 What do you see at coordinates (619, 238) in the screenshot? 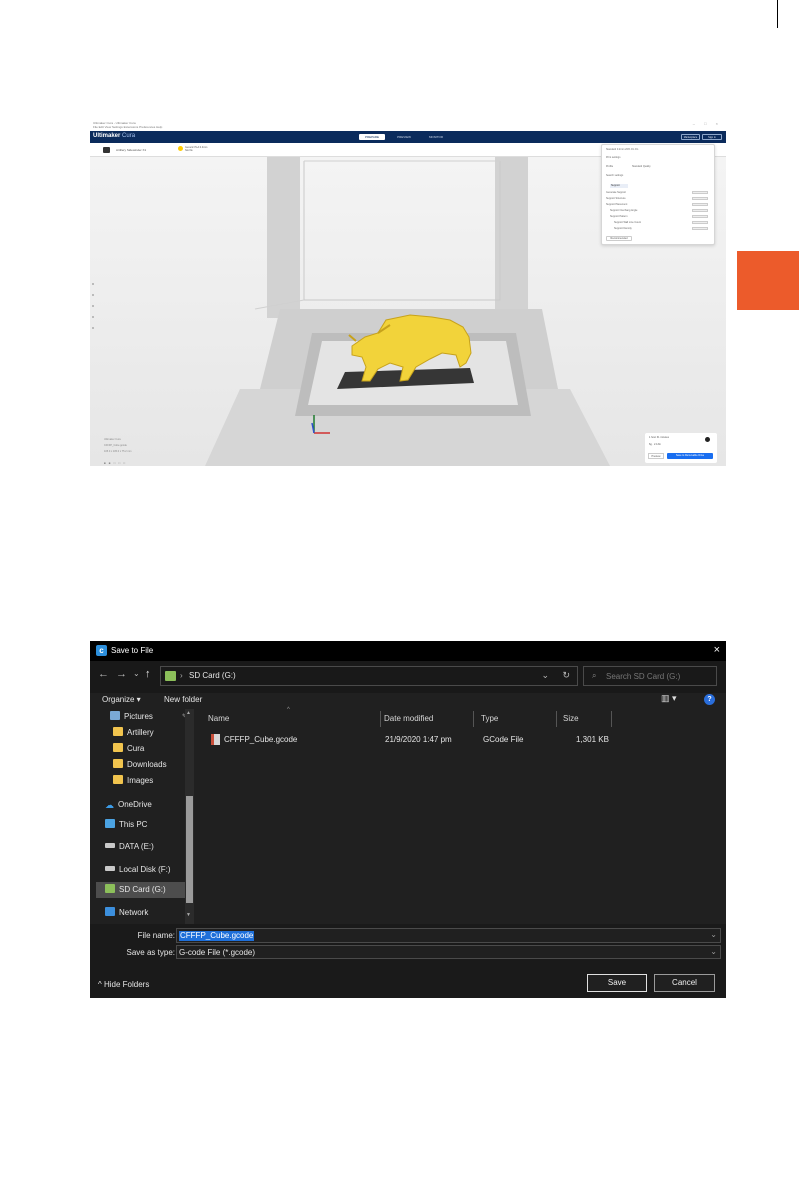
I see `recommended-button: Recommended` at bounding box center [619, 238].